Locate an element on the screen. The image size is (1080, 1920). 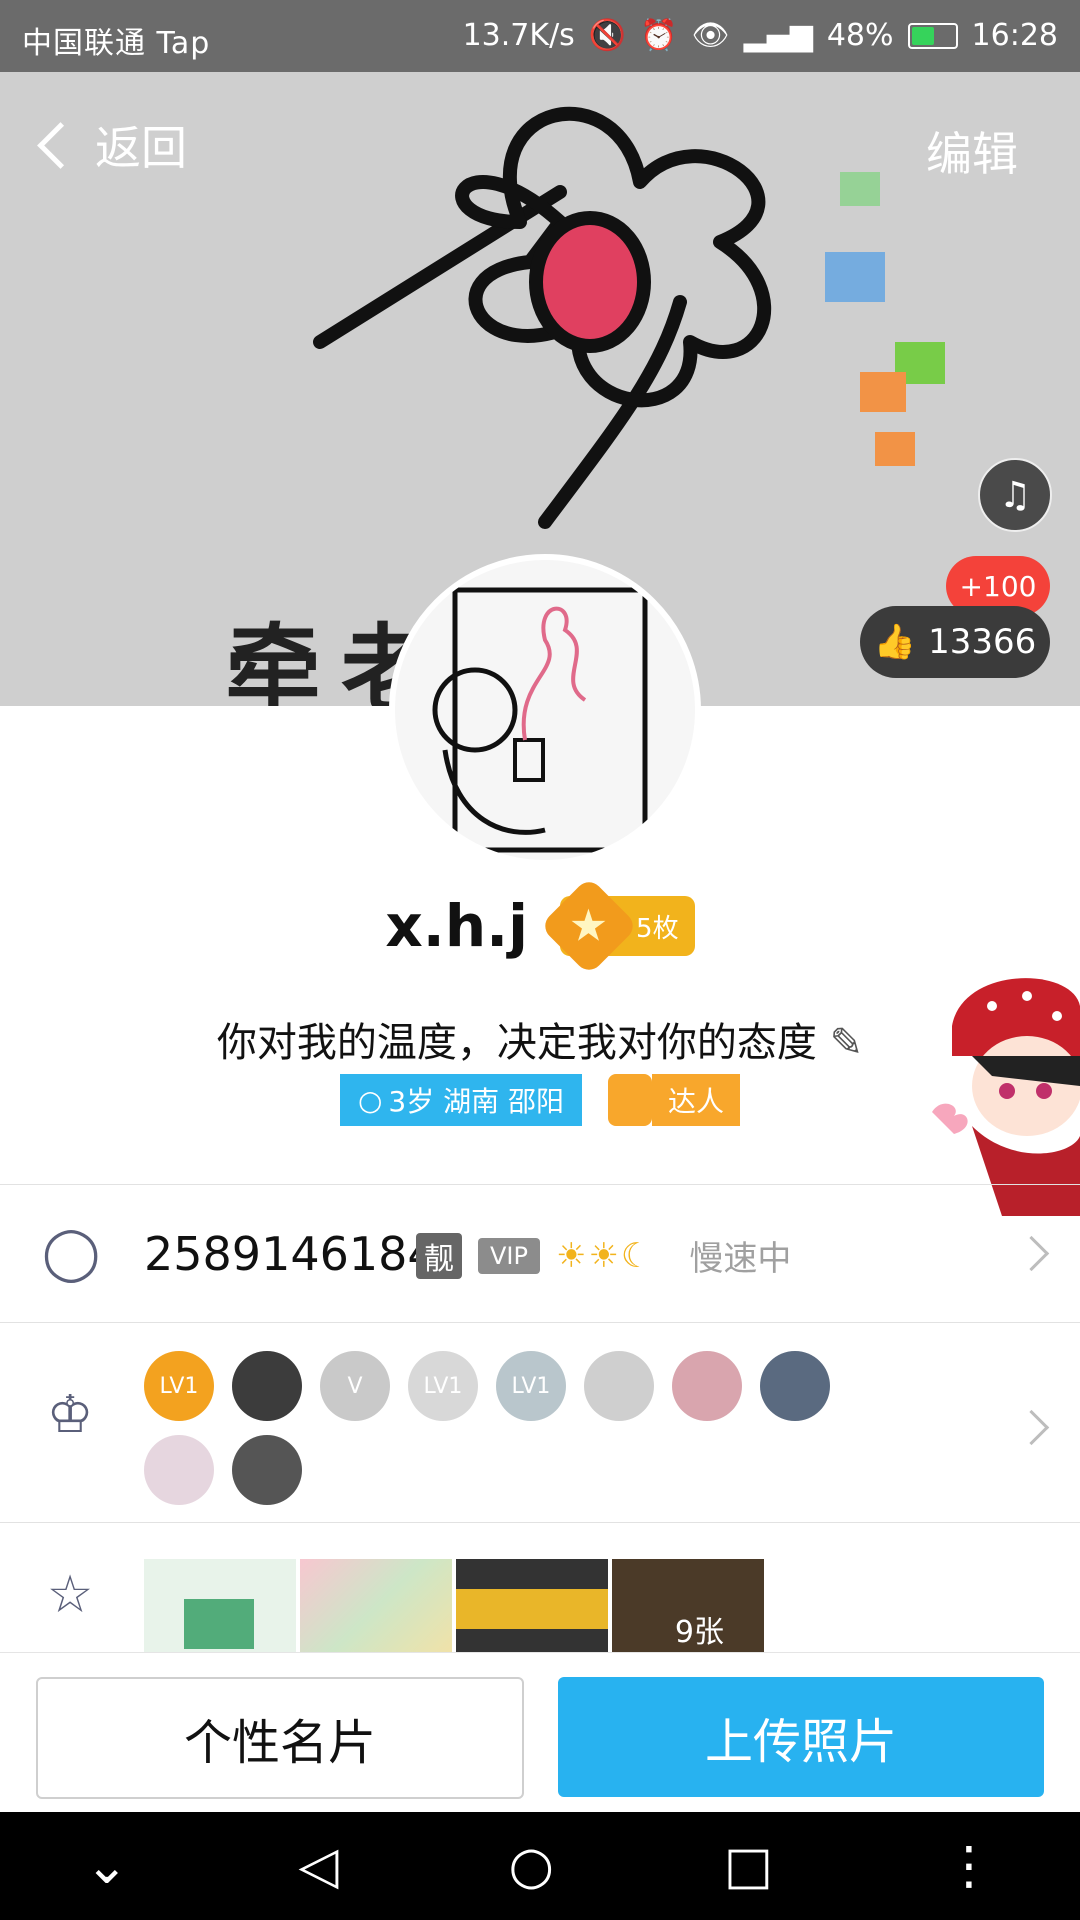
location-tag: ○ 3岁 湖南 邵阳 is located at coordinates (461, 1100).